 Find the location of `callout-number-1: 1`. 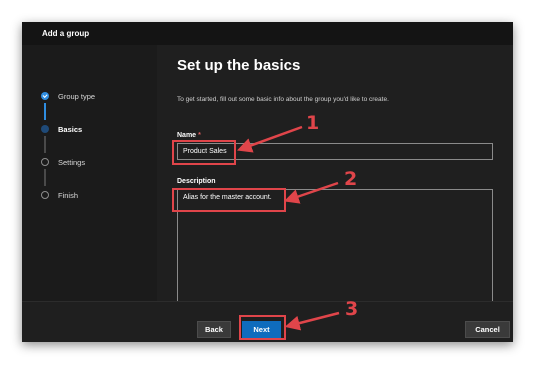

callout-number-1: 1 is located at coordinates (313, 123).